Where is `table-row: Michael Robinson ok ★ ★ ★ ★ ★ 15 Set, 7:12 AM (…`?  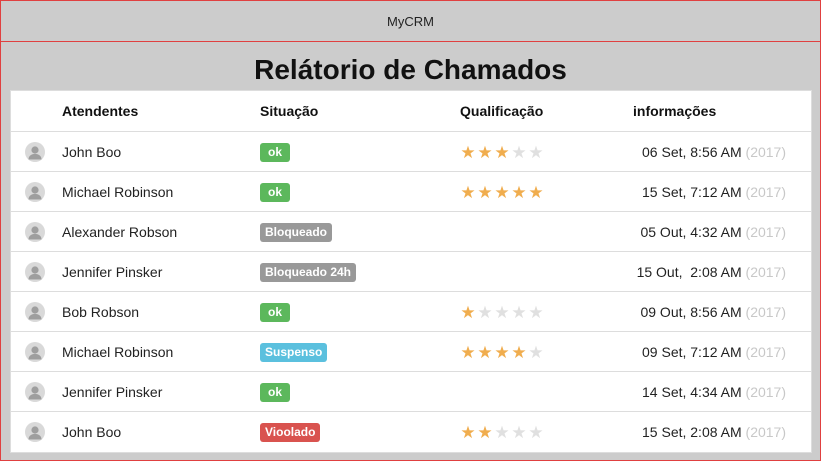 table-row: Michael Robinson ok ★ ★ ★ ★ ★ 15 Set, 7:12 AM (… is located at coordinates (411, 191).